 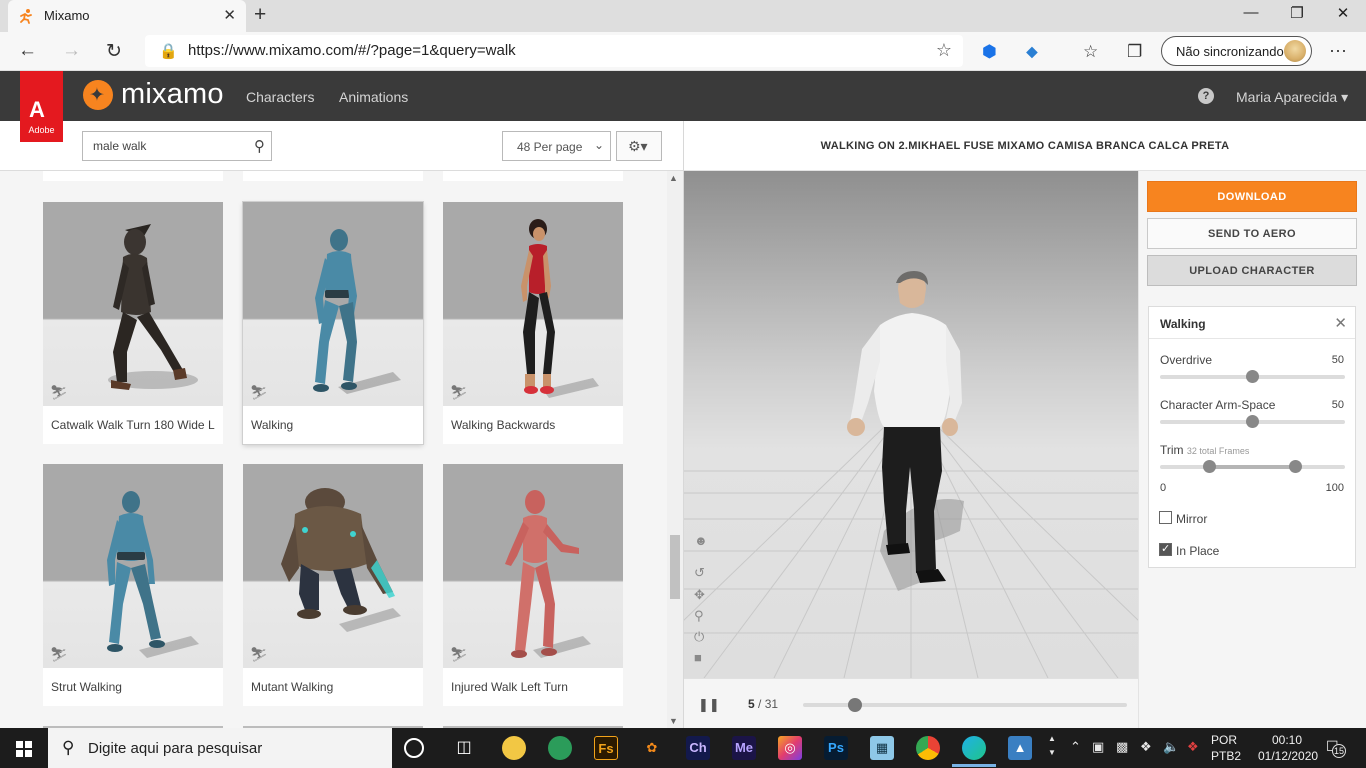 What do you see at coordinates (698, 748) in the screenshot?
I see `character-animator-icon: Ch` at bounding box center [698, 748].